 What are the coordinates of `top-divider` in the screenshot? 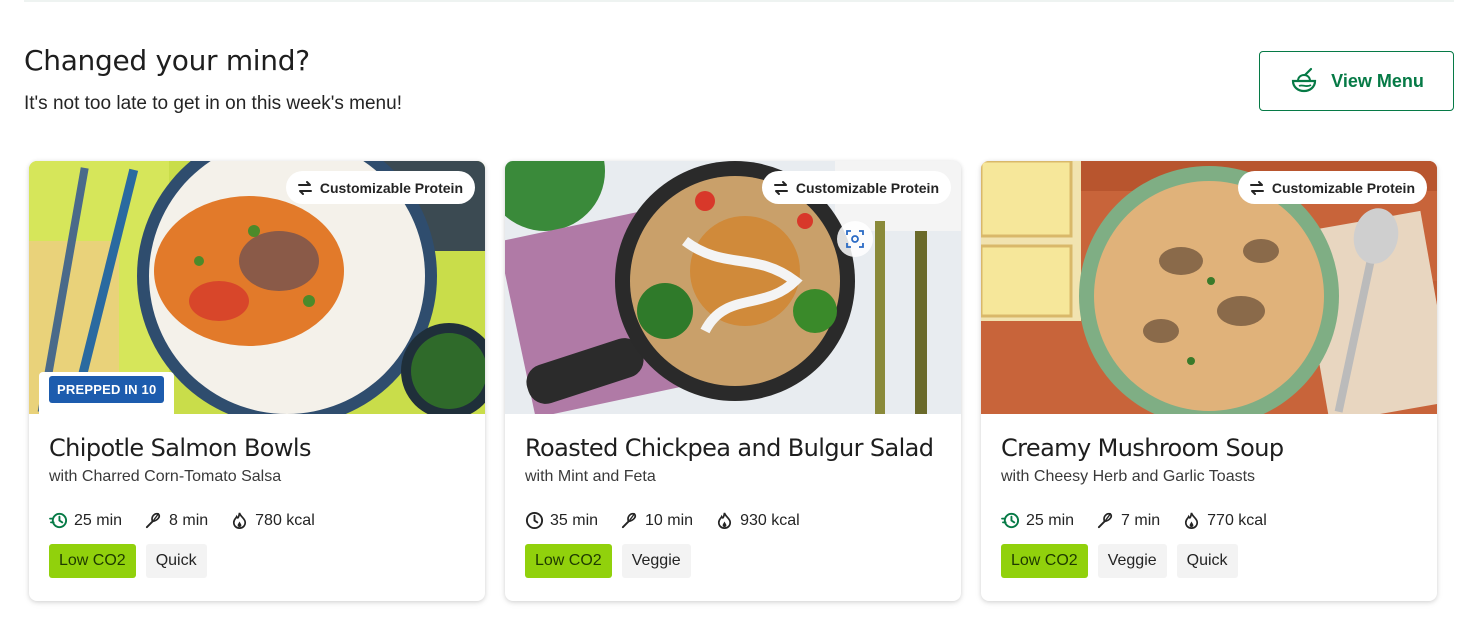 It's located at (739, 1).